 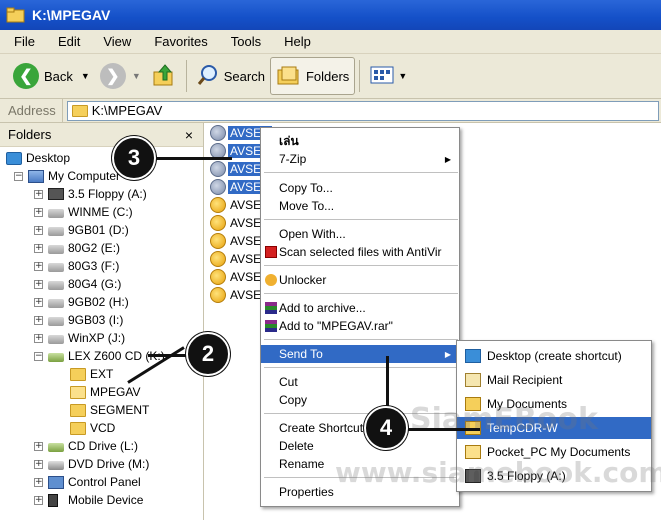 I want to click on tree-item-vcd: VCD, so click(x=92, y=428).